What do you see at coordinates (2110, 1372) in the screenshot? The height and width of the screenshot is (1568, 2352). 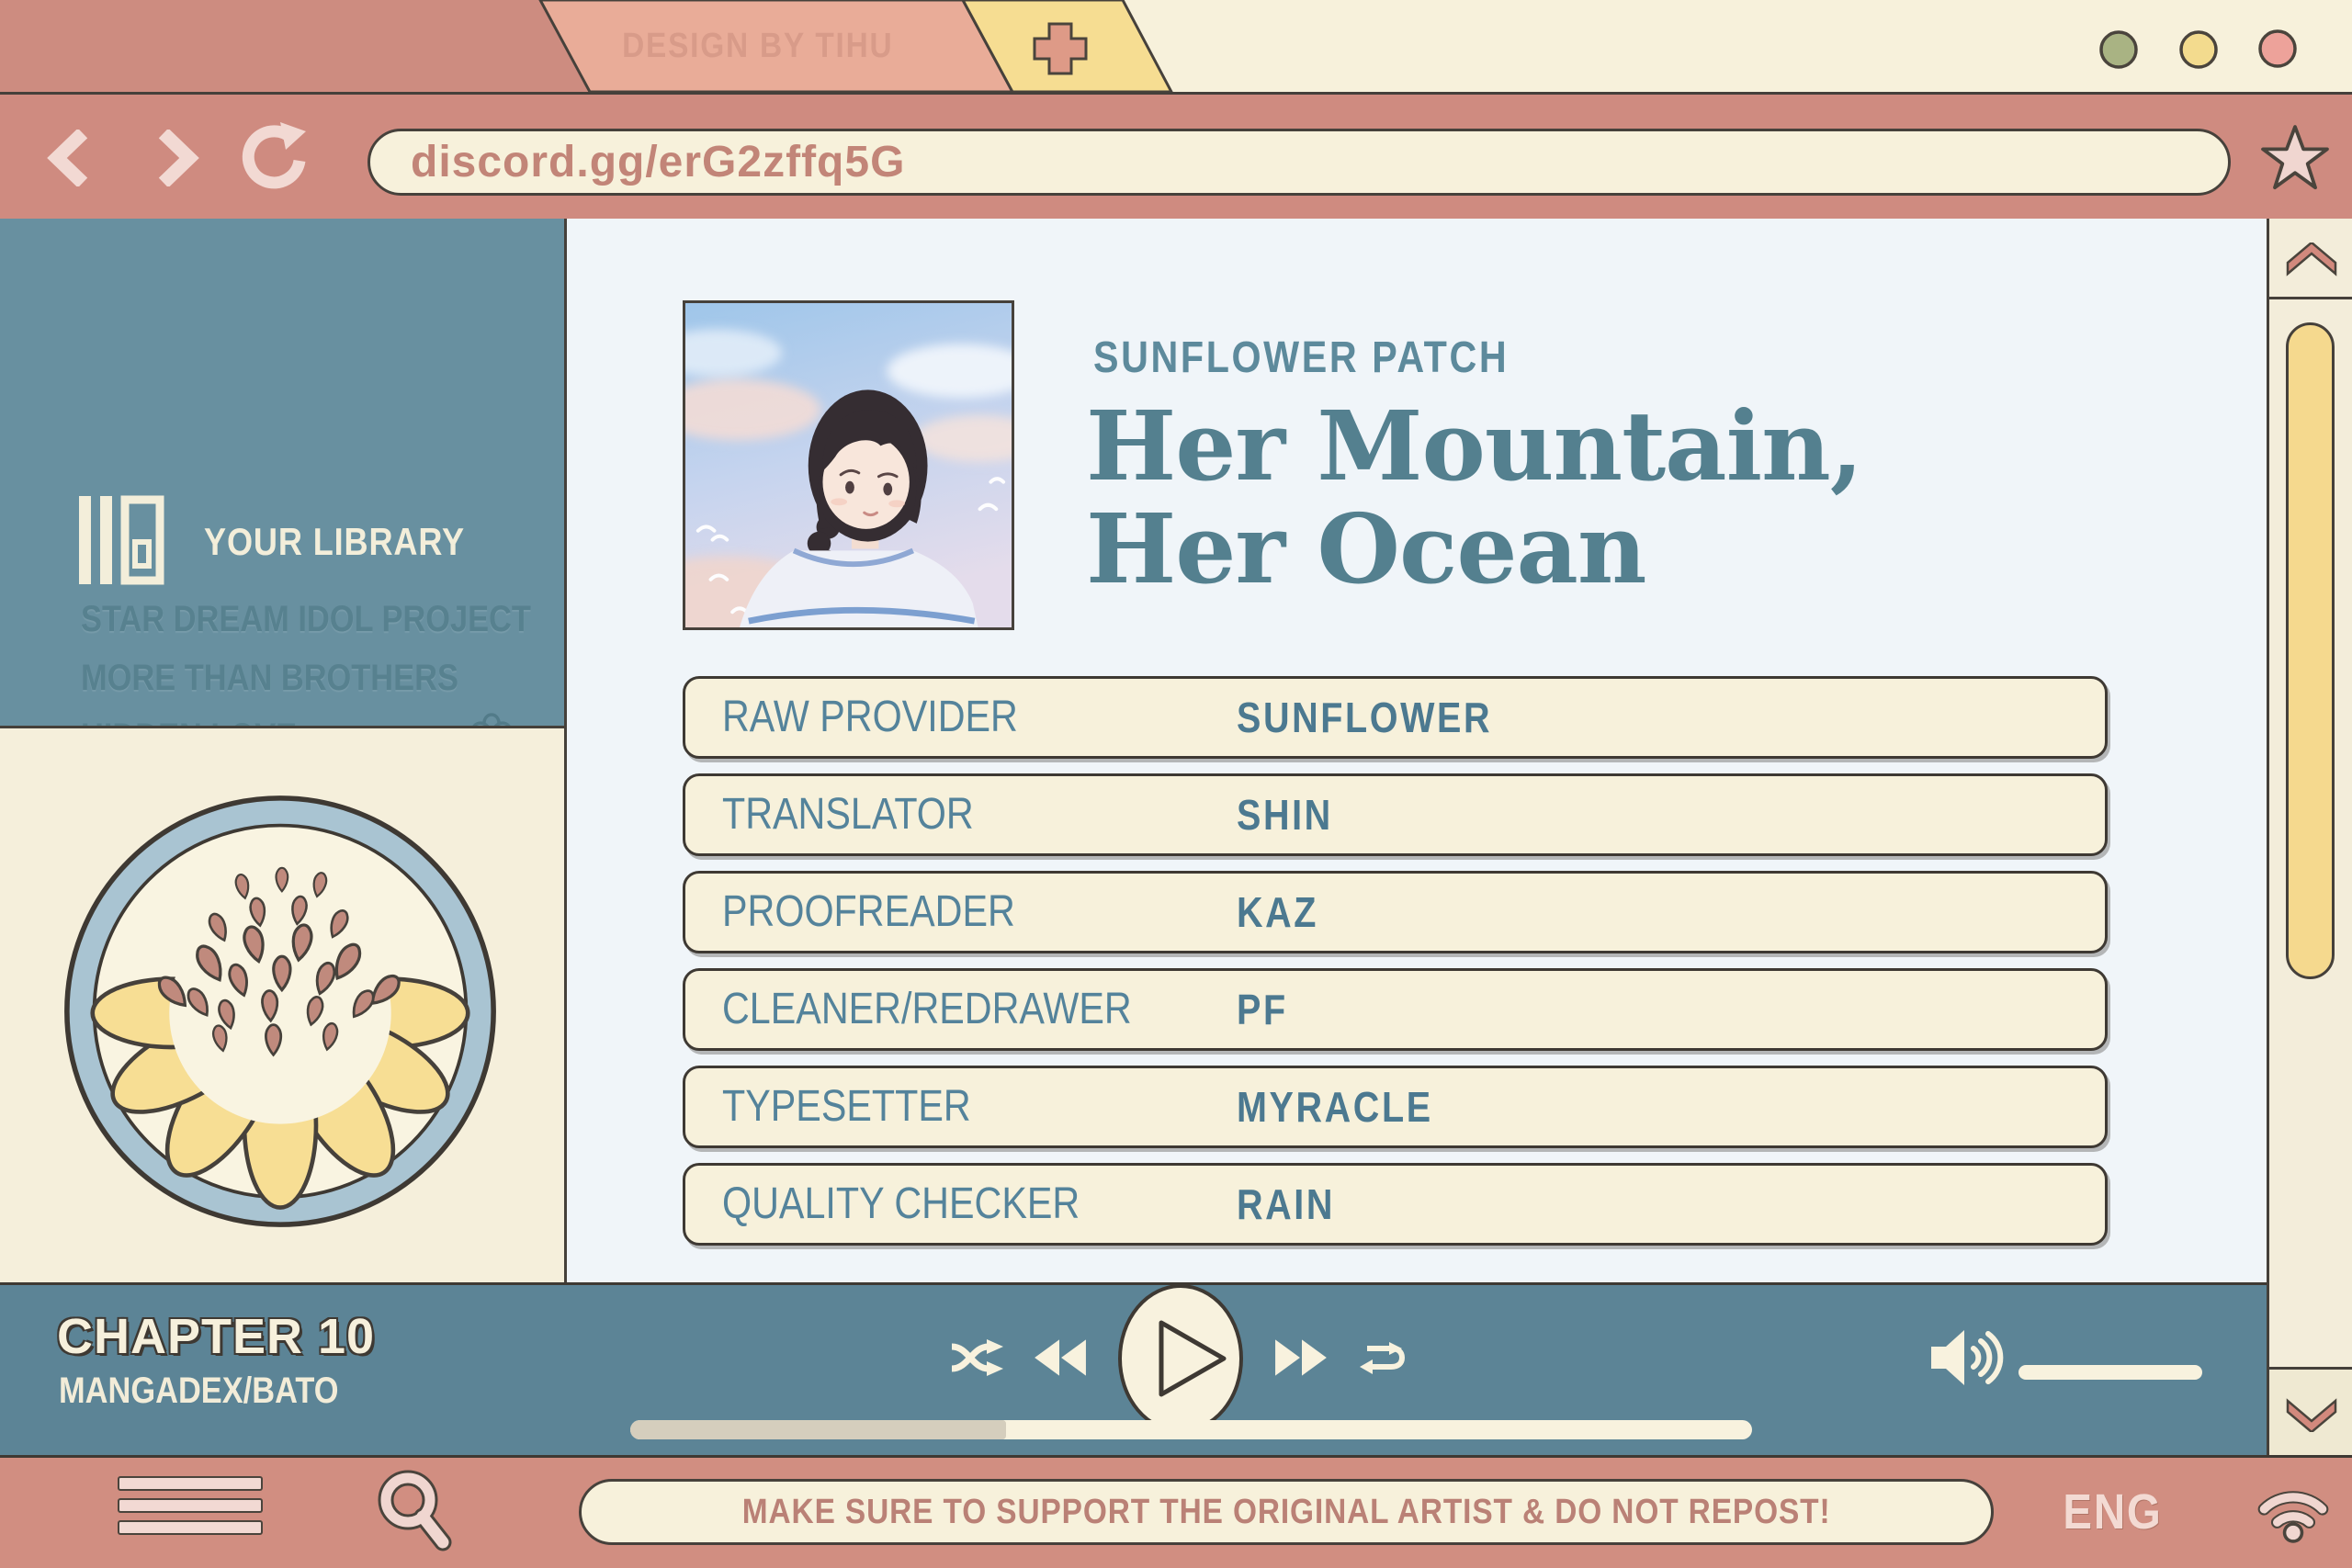 I see `volume-slider` at bounding box center [2110, 1372].